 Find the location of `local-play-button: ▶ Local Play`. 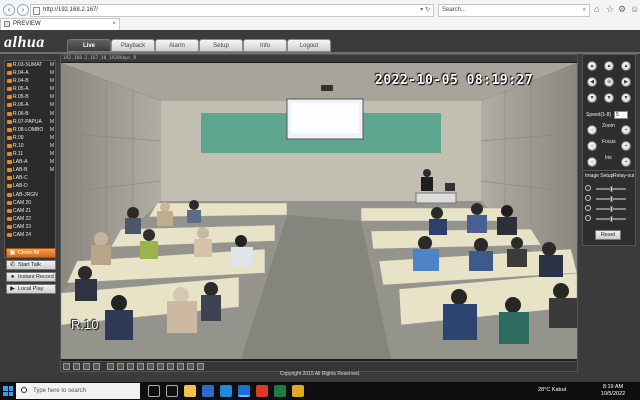

local-play-button: ▶ Local Play is located at coordinates (31, 289).